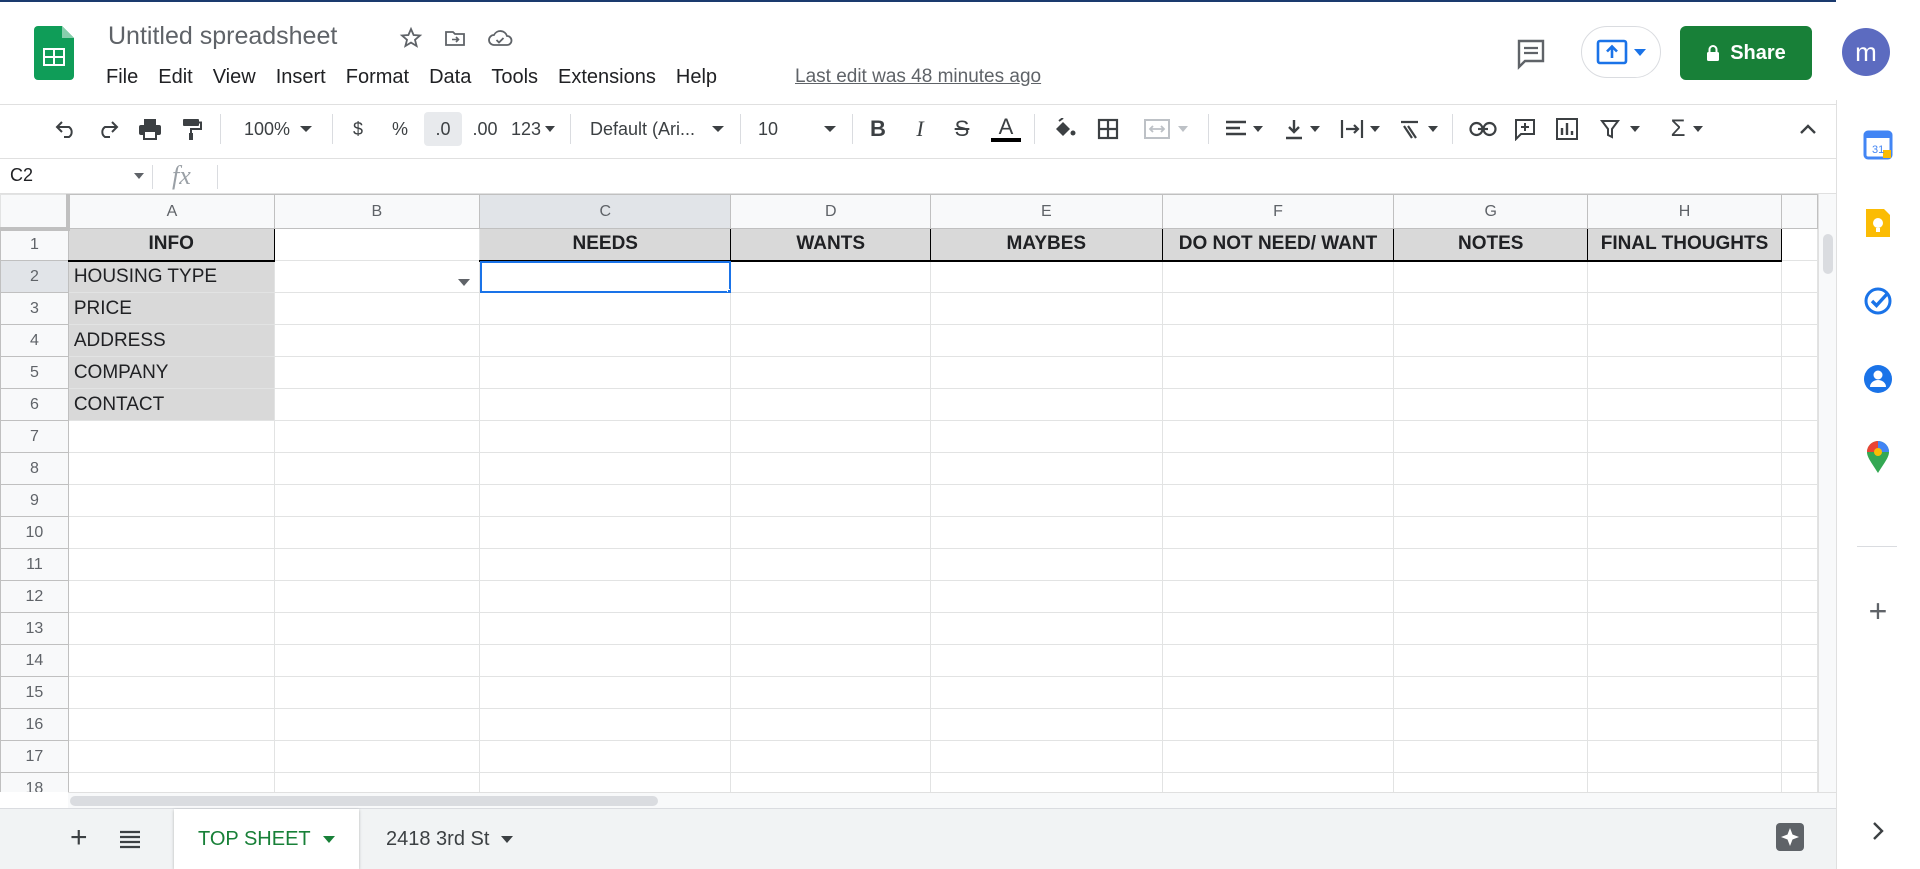  Describe the element at coordinates (171, 245) in the screenshot. I see `cell-a1: INFO` at that location.